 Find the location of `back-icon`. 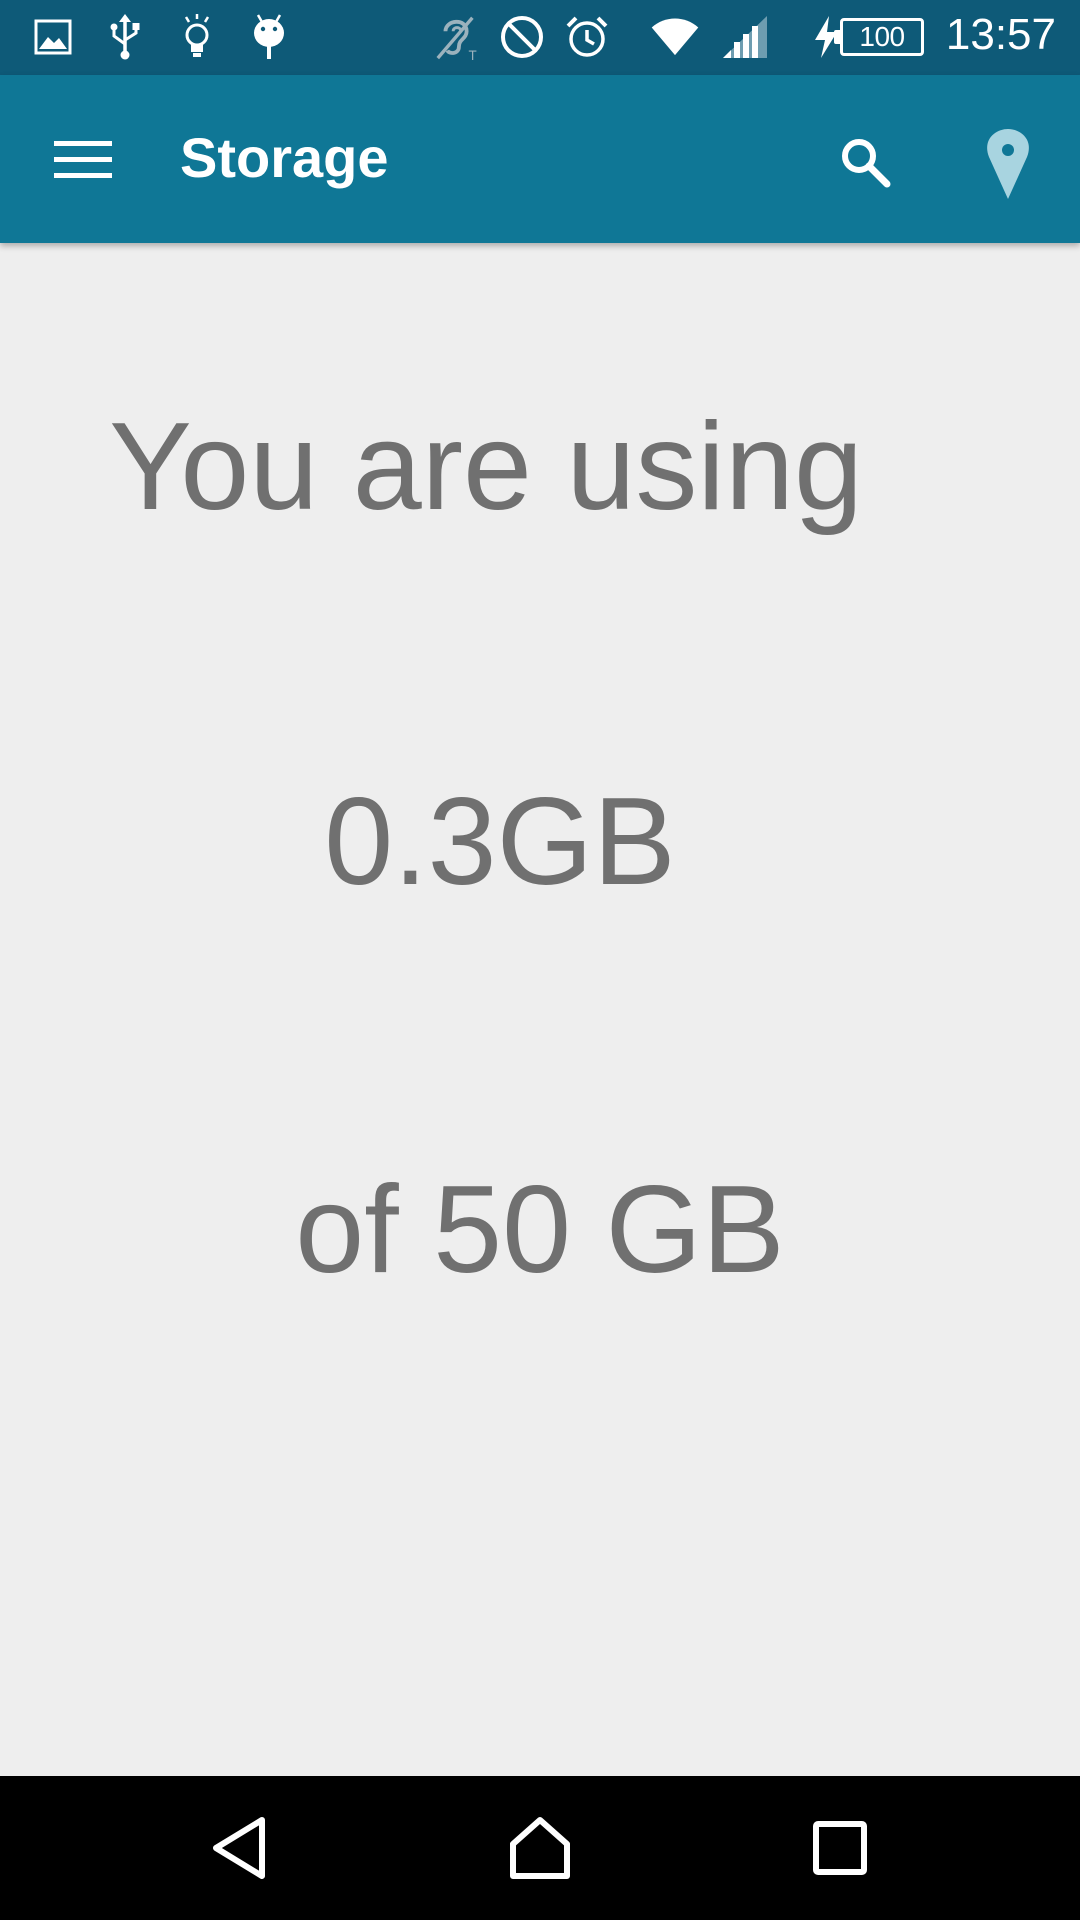

back-icon is located at coordinates (240, 1848).